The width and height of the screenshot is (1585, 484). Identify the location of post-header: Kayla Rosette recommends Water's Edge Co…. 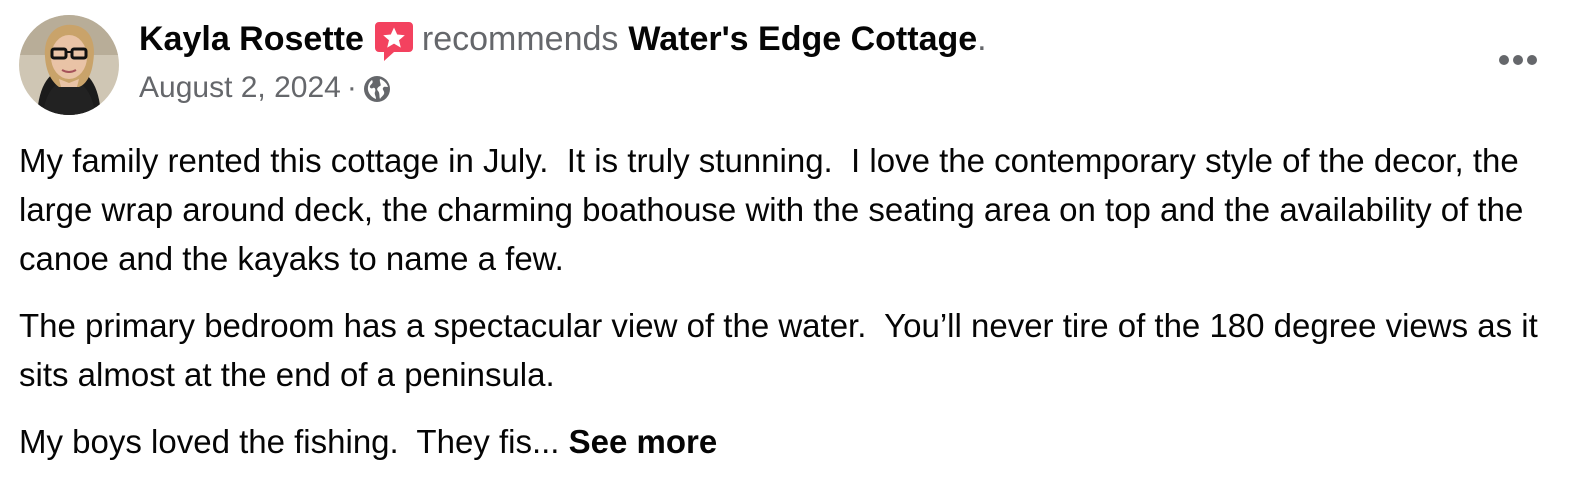
(563, 39).